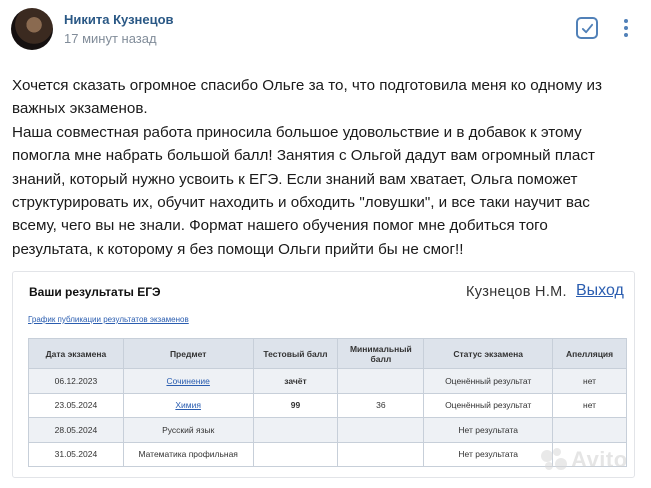 The height and width of the screenshot is (488, 651). Describe the element at coordinates (381, 405) in the screenshot. I see `min-score: 36` at that location.